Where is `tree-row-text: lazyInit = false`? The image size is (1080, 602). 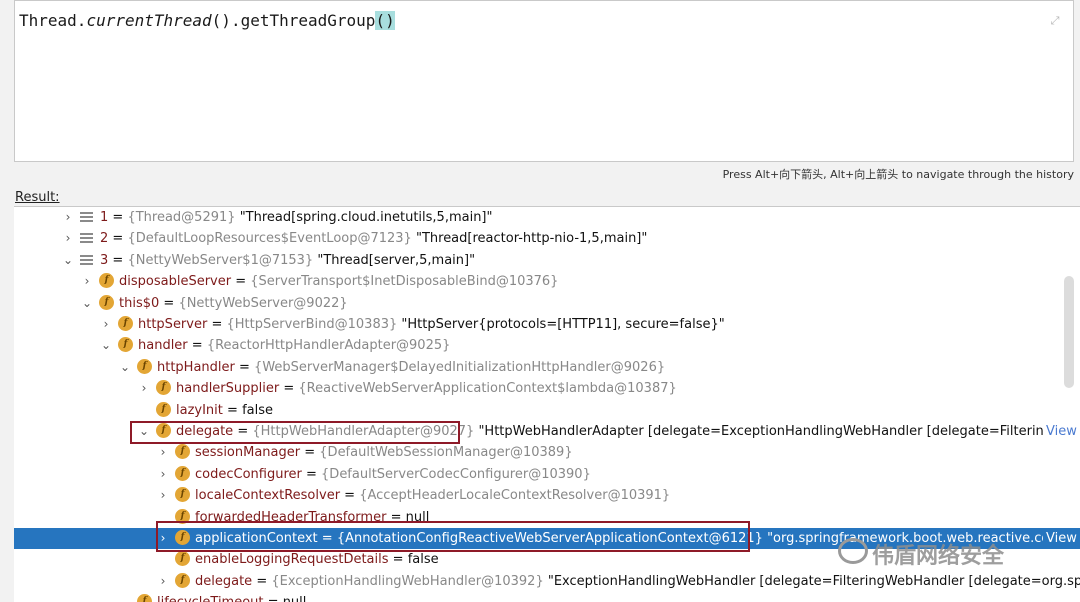
tree-row-text: lazyInit = false is located at coordinates (224, 410).